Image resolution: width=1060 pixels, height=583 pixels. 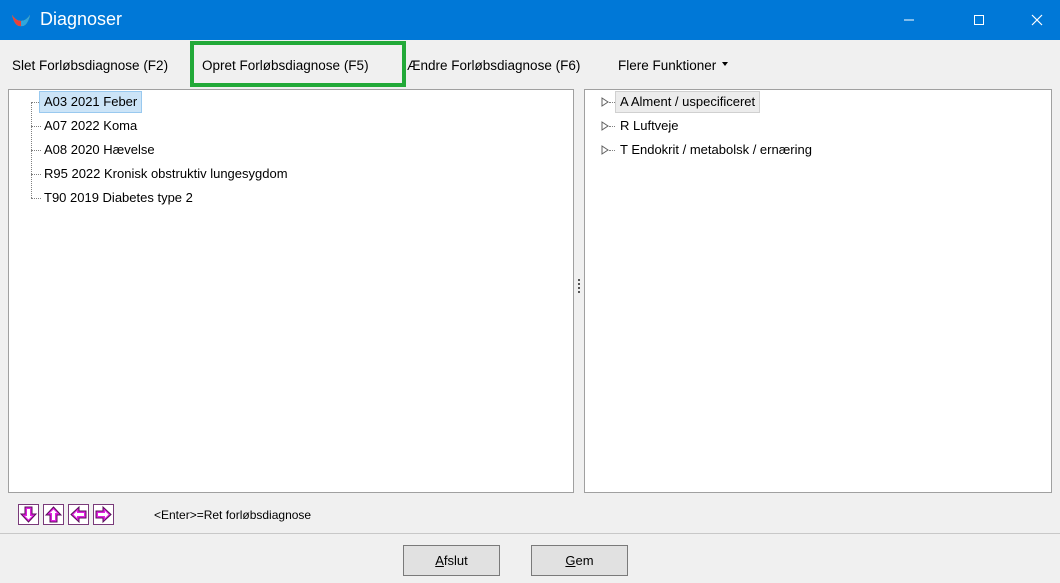 I want to click on tree-item-label: A08 2020 Hævelse, so click(x=99, y=149).